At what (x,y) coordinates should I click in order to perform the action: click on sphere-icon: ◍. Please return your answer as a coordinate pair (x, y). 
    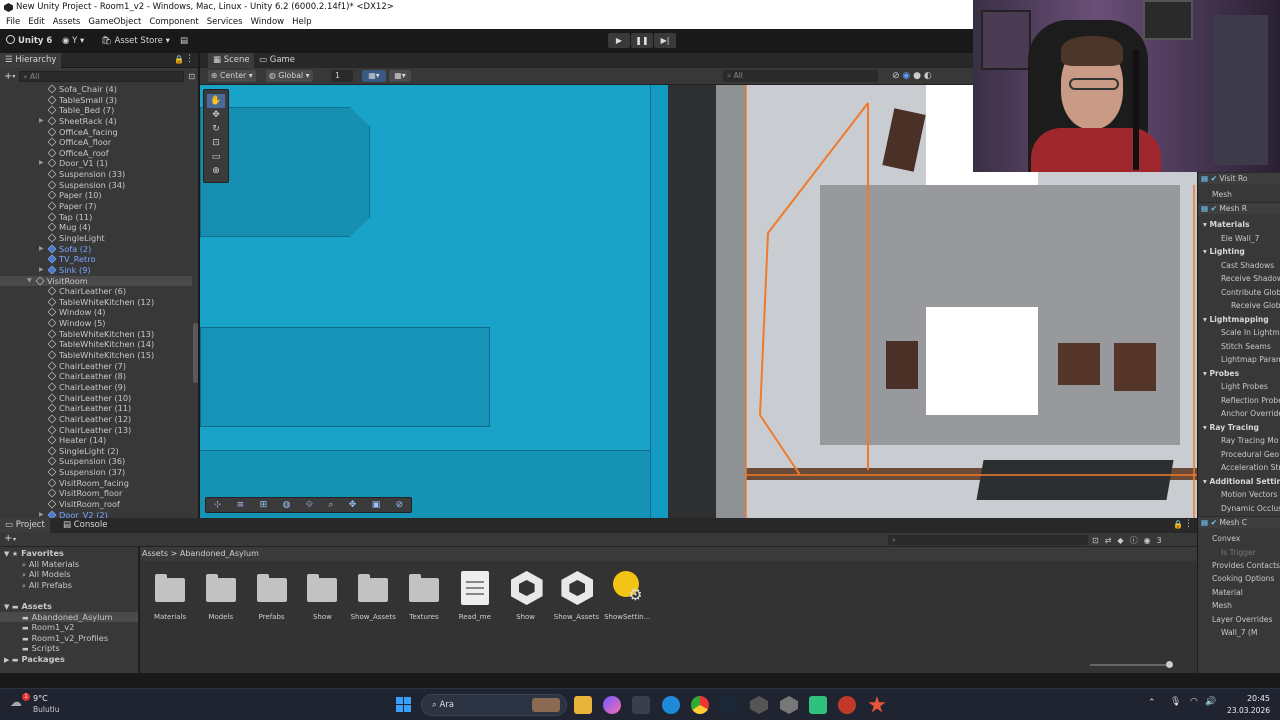
    Looking at the image, I should click on (287, 505).